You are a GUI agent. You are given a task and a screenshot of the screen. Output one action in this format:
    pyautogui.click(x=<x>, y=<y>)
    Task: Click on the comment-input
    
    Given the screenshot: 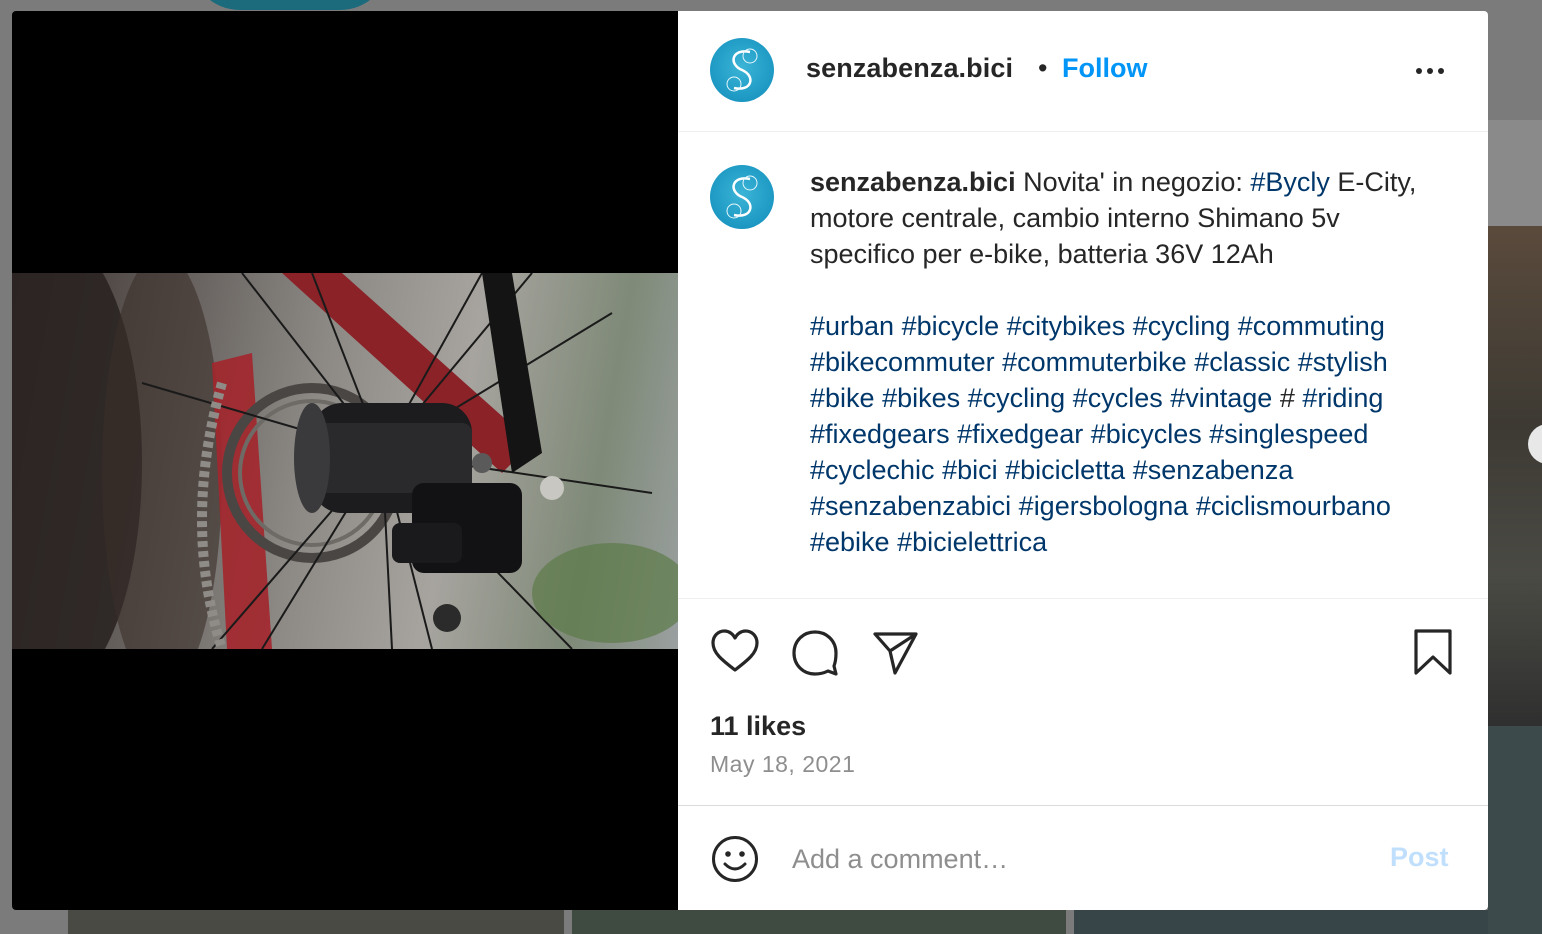 What is the action you would take?
    pyautogui.click(x=1072, y=859)
    